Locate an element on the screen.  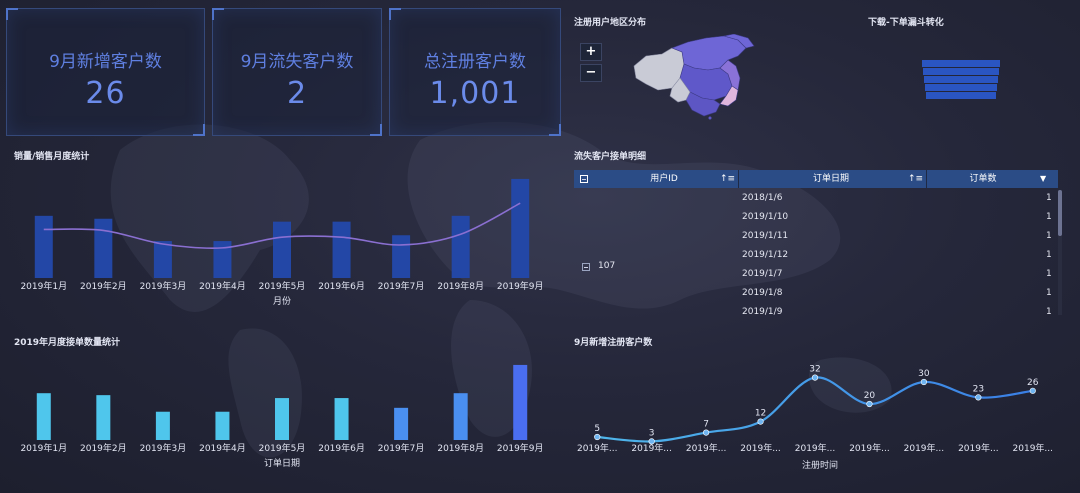
orders-chart-title: 2019年月度接单数量统计 is located at coordinates (67, 343).